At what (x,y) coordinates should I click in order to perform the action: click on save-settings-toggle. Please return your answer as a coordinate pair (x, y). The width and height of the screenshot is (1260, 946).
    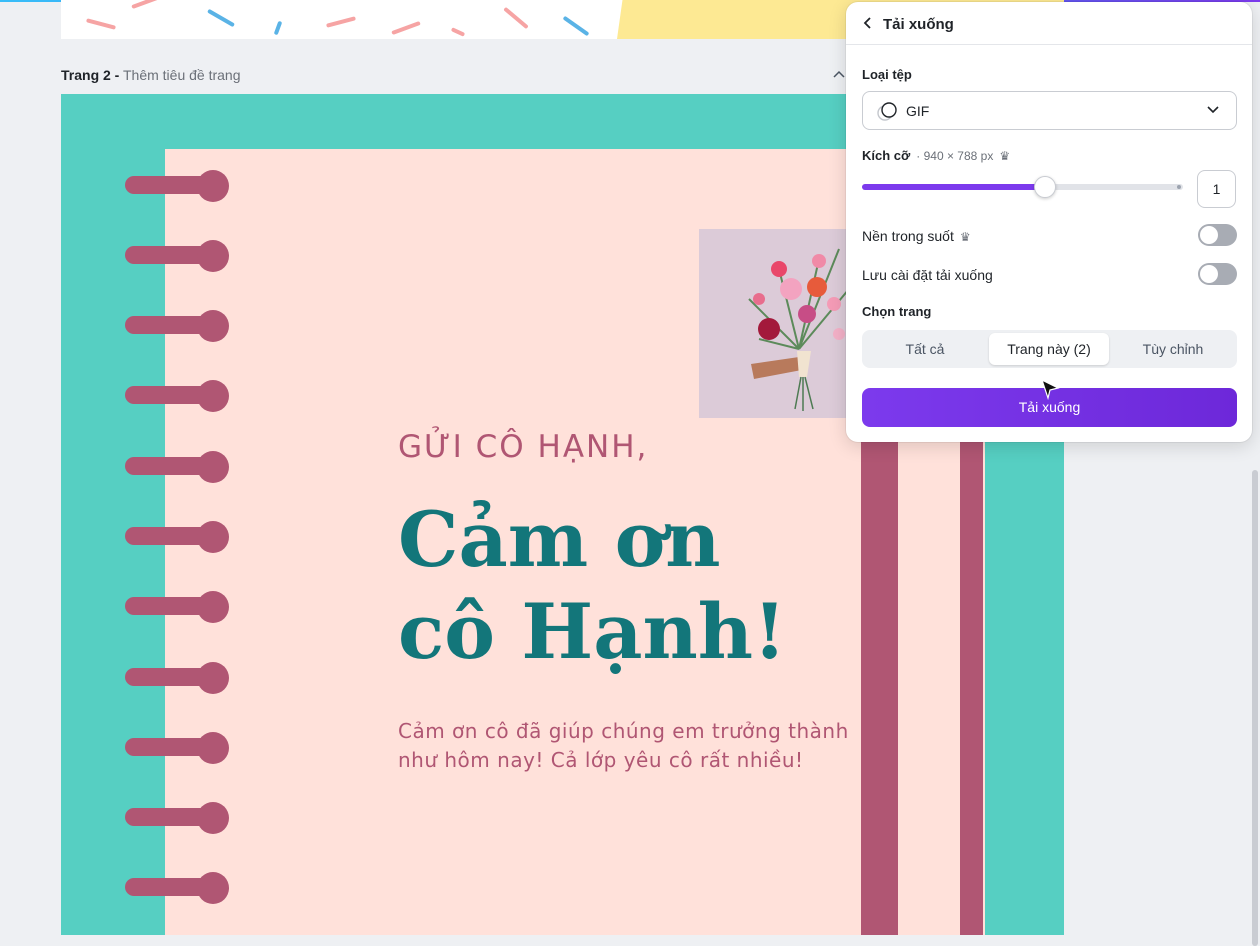
    Looking at the image, I should click on (1217, 274).